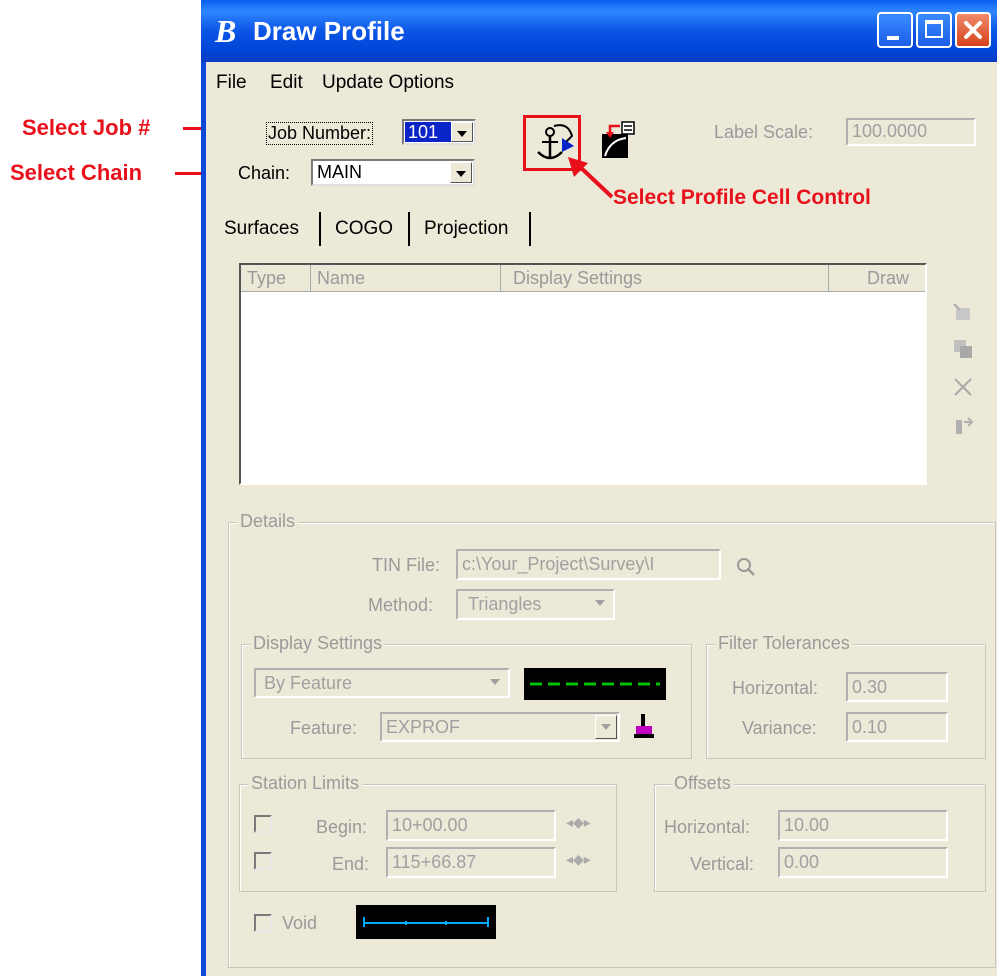  Describe the element at coordinates (746, 567) in the screenshot. I see `search-icon` at that location.